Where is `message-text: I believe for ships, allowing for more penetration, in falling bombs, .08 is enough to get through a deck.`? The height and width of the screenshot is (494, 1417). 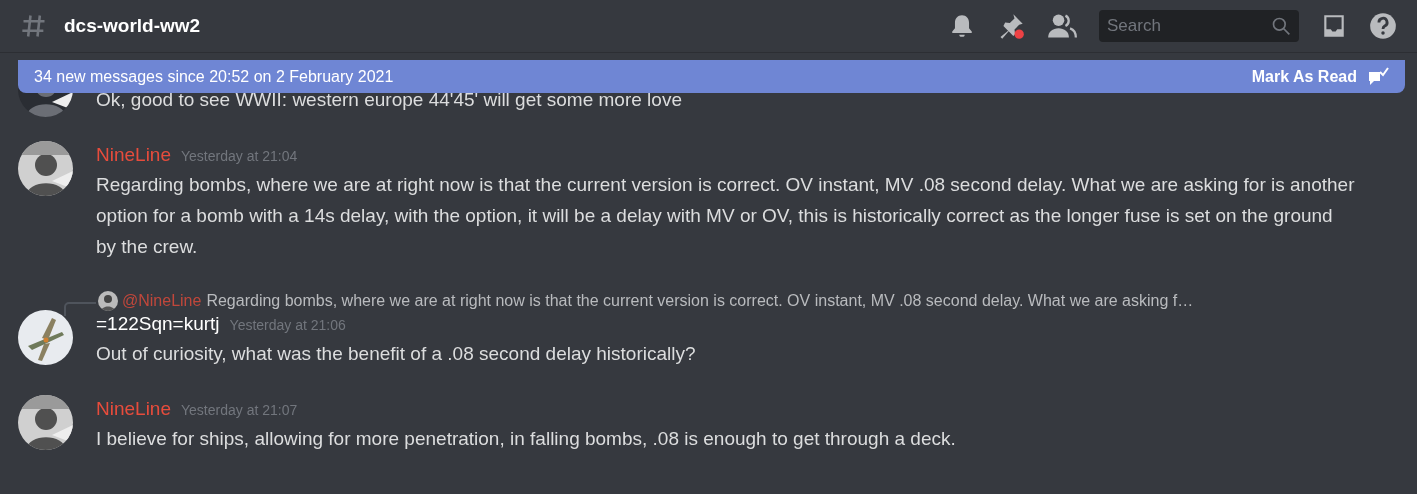
message-text: I believe for ships, allowing for more penetration, in falling bombs, .08 is enough to get through a deck. is located at coordinates (526, 439).